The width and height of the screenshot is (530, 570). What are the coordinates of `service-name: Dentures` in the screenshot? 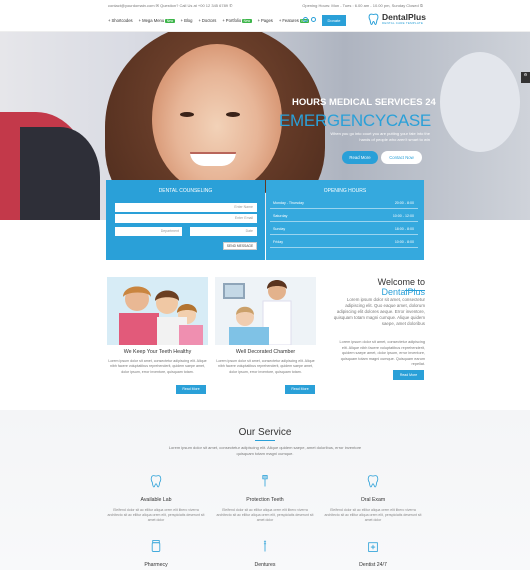 It's located at (265, 565).